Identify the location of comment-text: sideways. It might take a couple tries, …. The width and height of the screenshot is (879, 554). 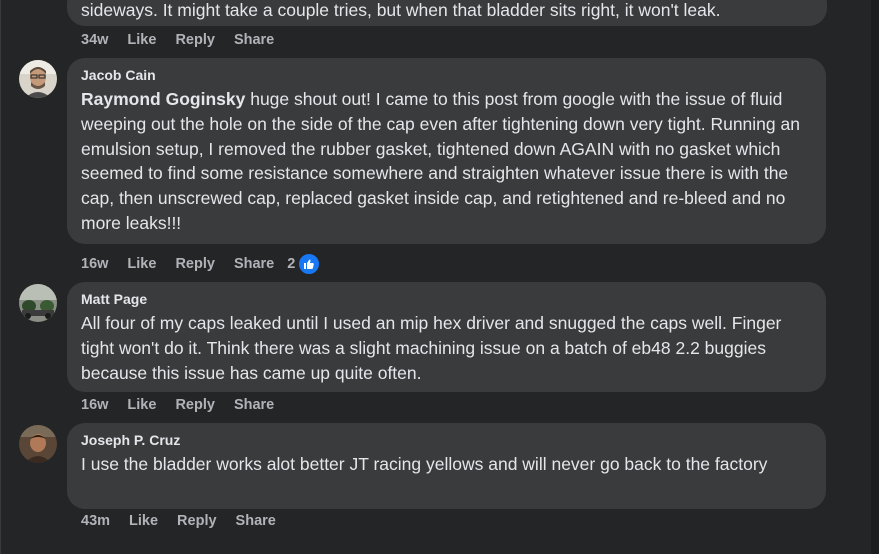
(401, 10).